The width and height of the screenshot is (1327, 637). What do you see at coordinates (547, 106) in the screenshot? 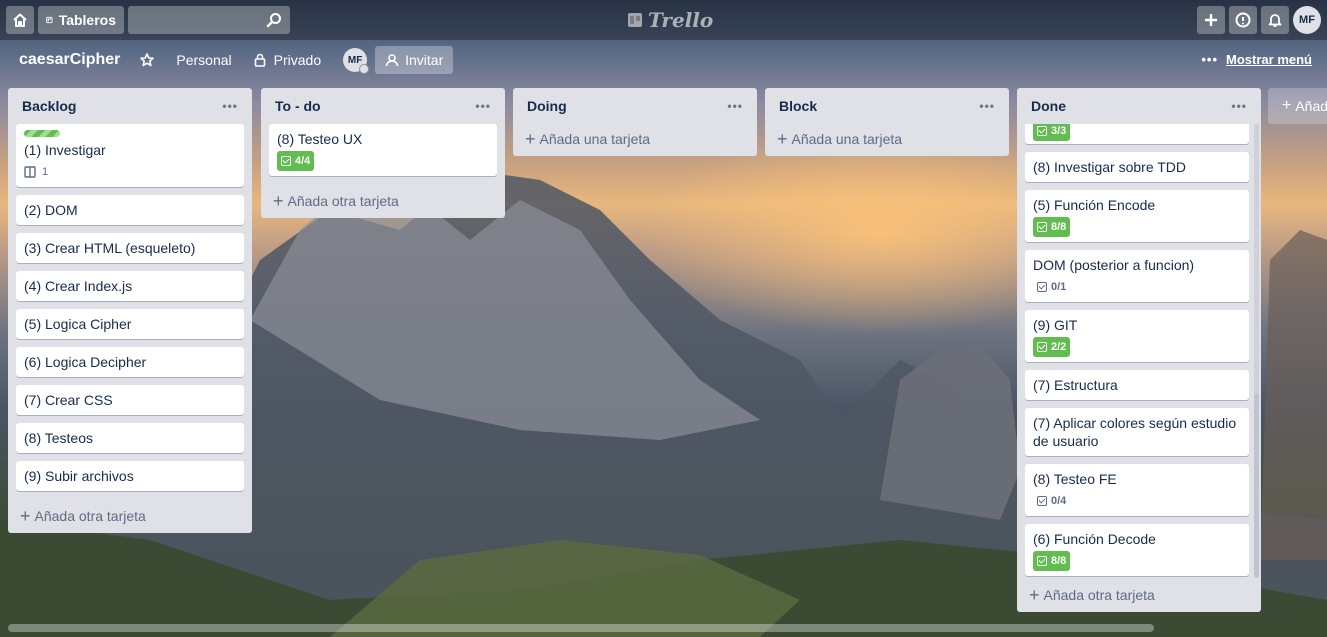
I see `list-title: Doing` at bounding box center [547, 106].